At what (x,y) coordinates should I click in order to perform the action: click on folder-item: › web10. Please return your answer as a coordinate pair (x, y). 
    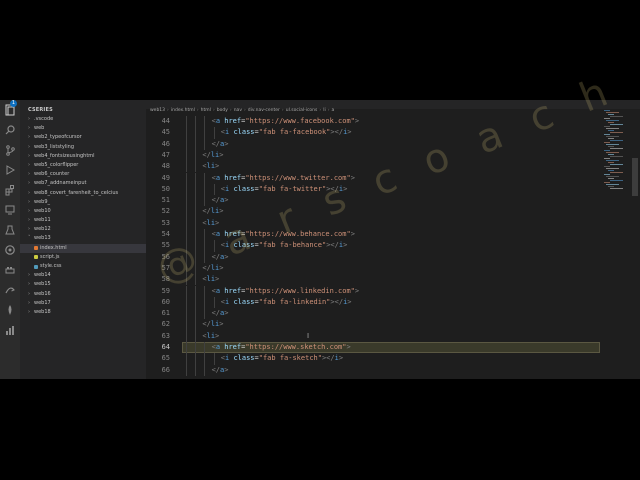
    Looking at the image, I should click on (83, 211).